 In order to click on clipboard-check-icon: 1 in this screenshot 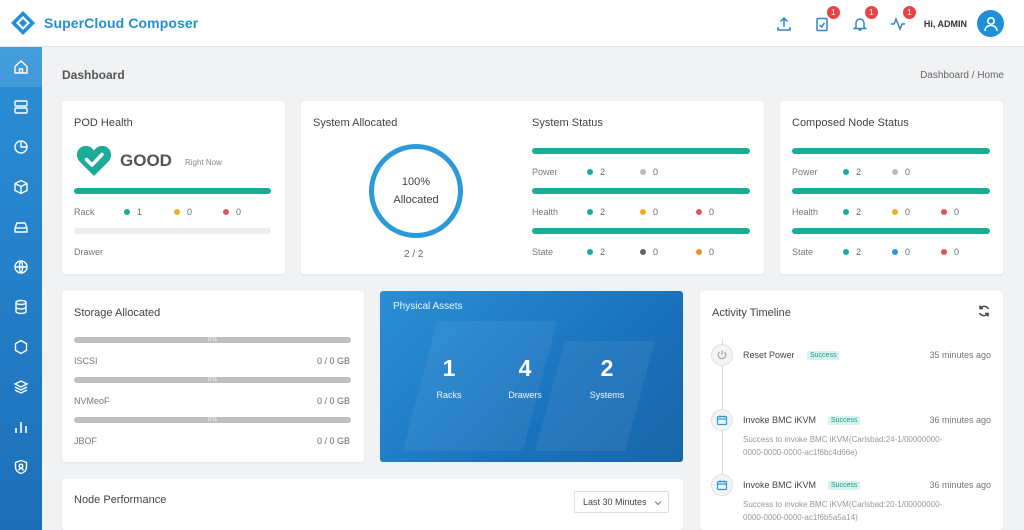, I will do `click(826, 19)`.